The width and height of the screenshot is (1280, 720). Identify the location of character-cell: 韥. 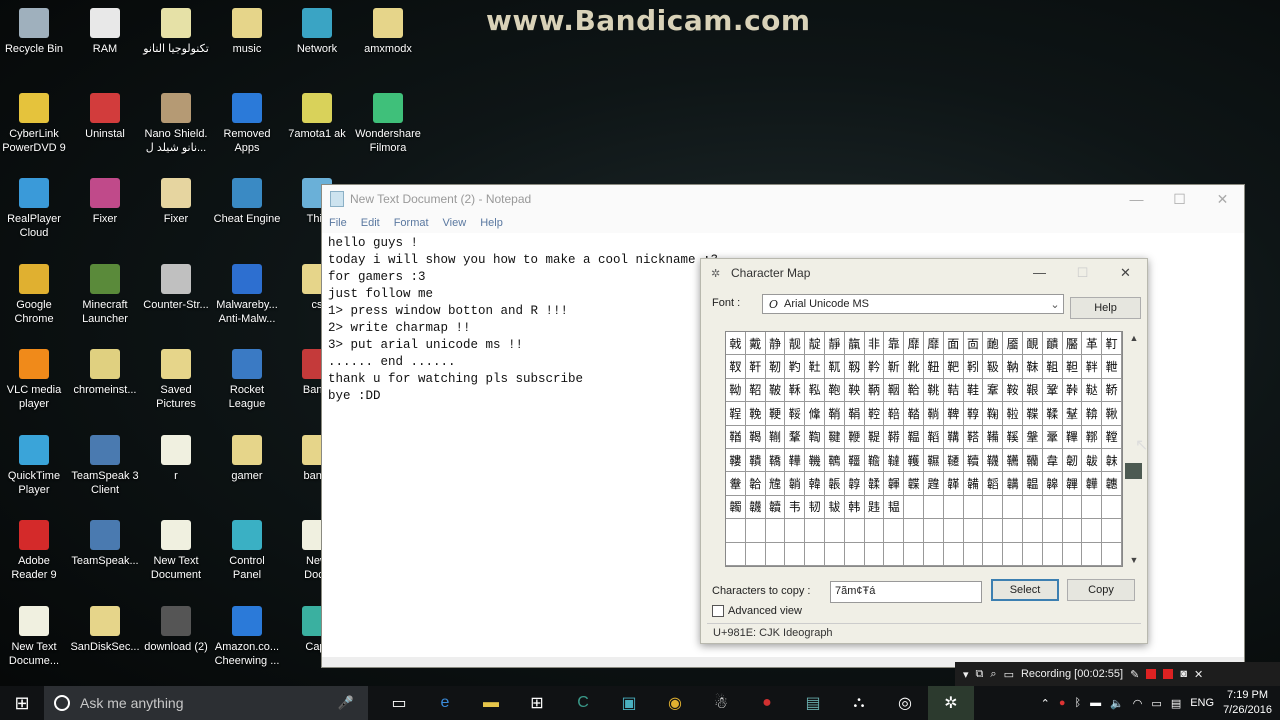
(775, 507).